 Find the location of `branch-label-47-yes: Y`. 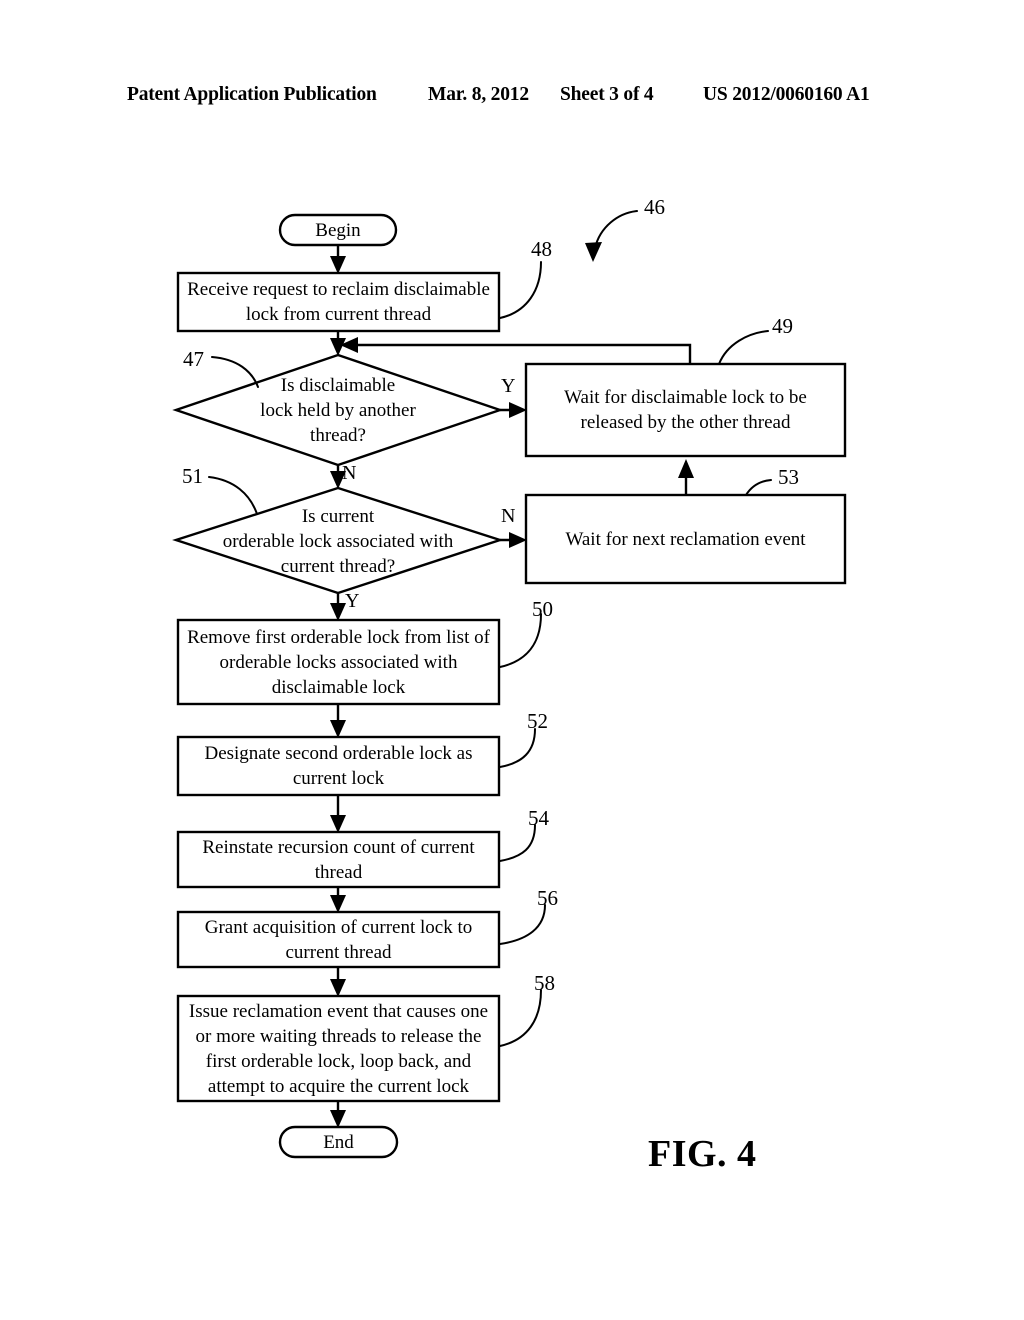

branch-label-47-yes: Y is located at coordinates (508, 386).